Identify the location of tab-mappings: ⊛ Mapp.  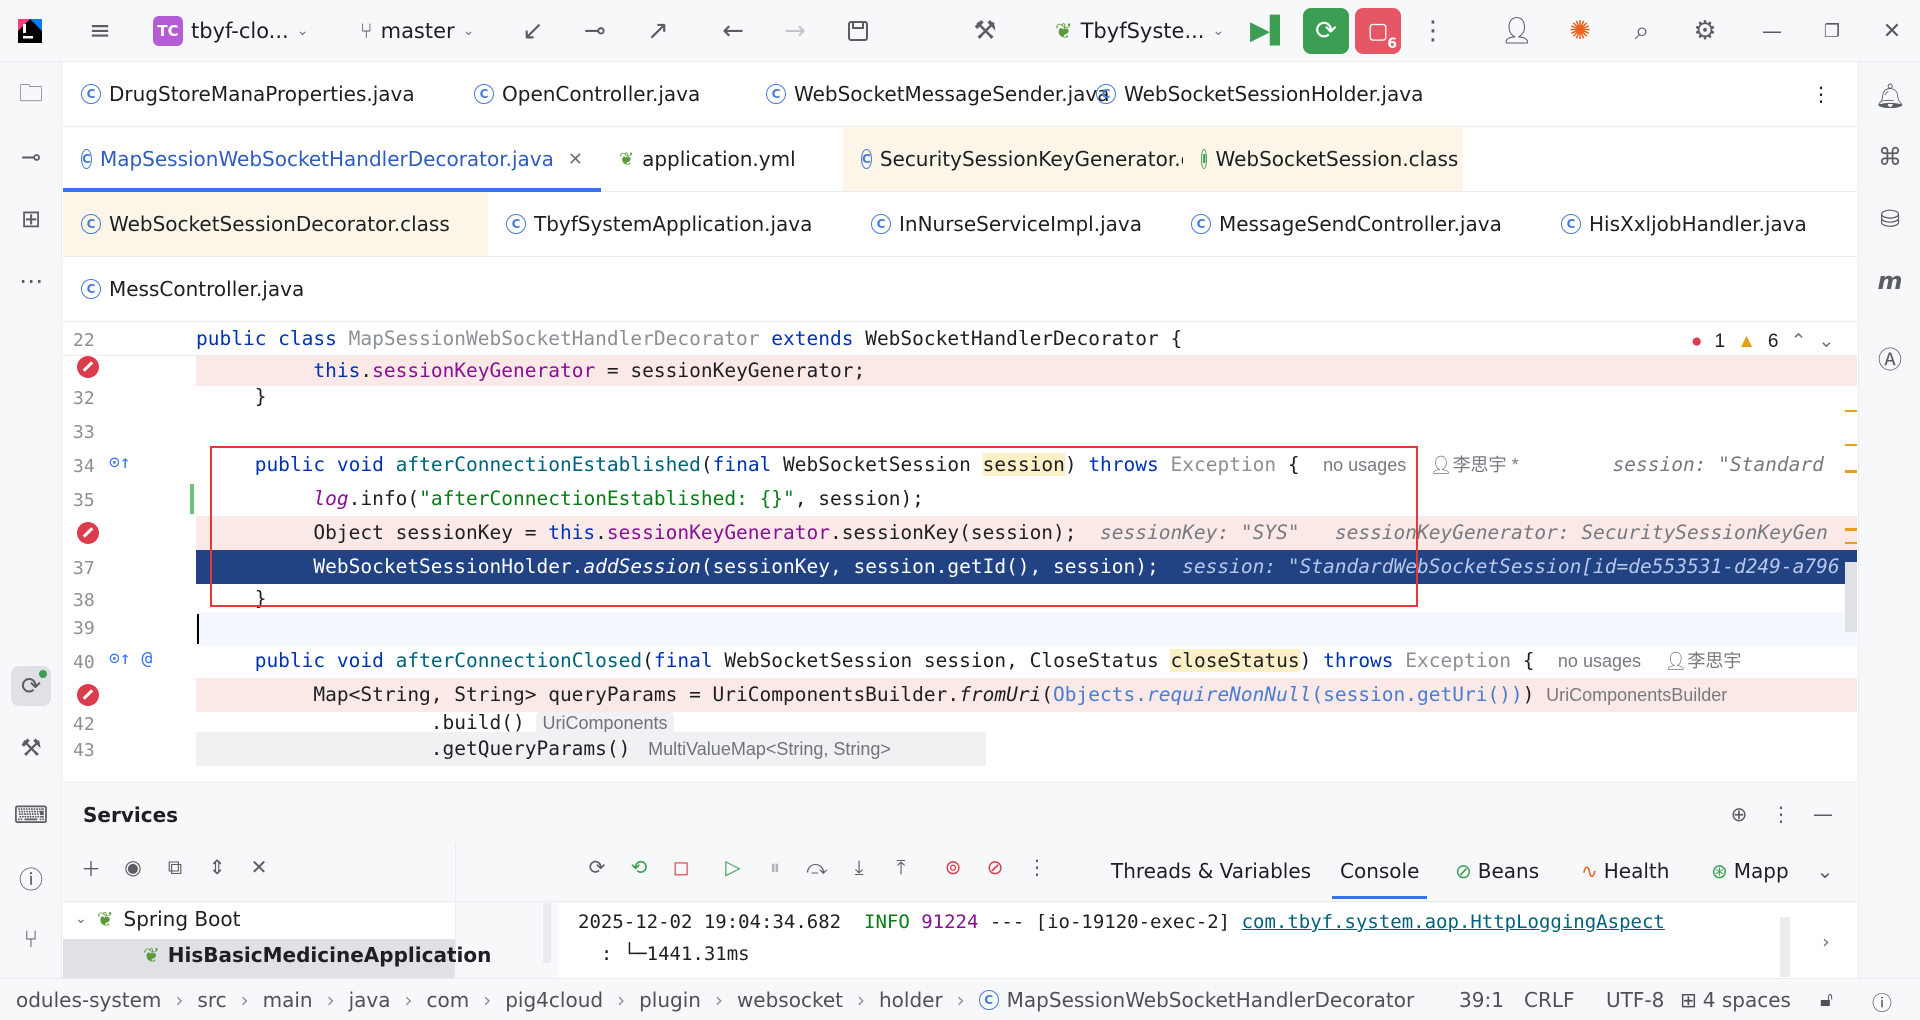
(1750, 871).